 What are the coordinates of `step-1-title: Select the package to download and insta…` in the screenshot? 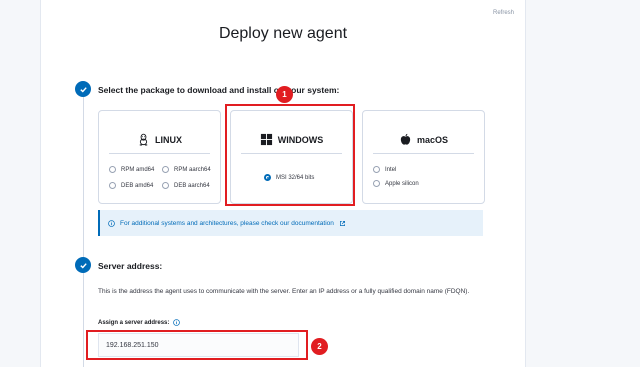 It's located at (219, 90).